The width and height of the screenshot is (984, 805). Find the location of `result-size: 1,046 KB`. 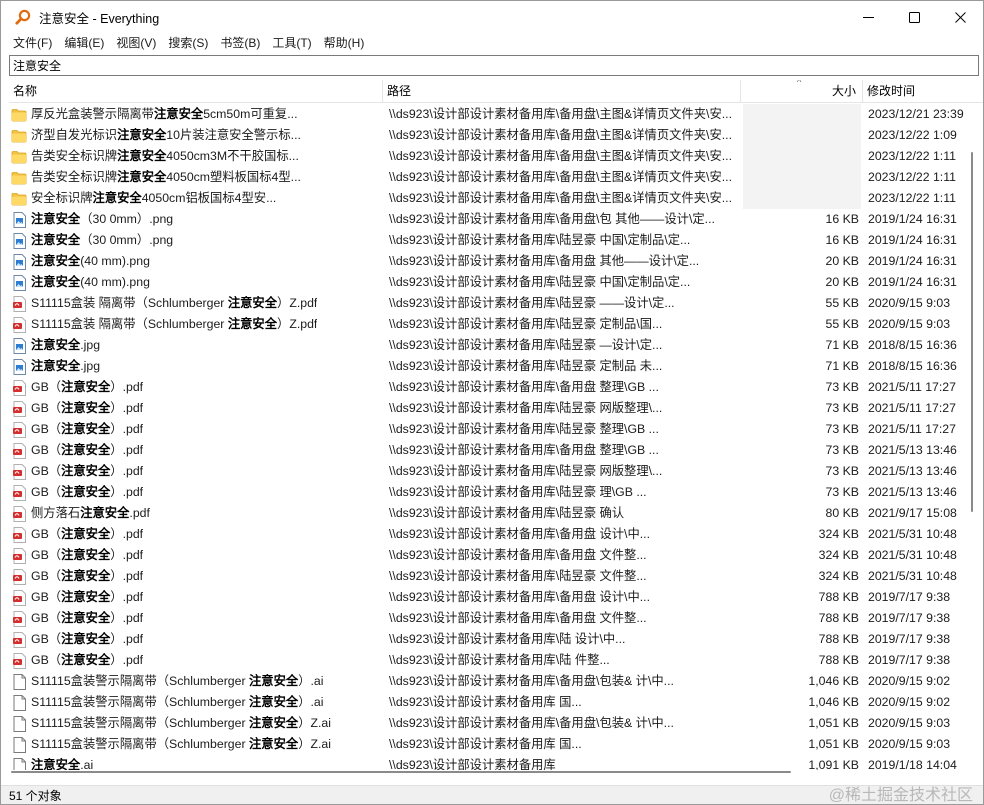

result-size: 1,046 KB is located at coordinates (833, 702).